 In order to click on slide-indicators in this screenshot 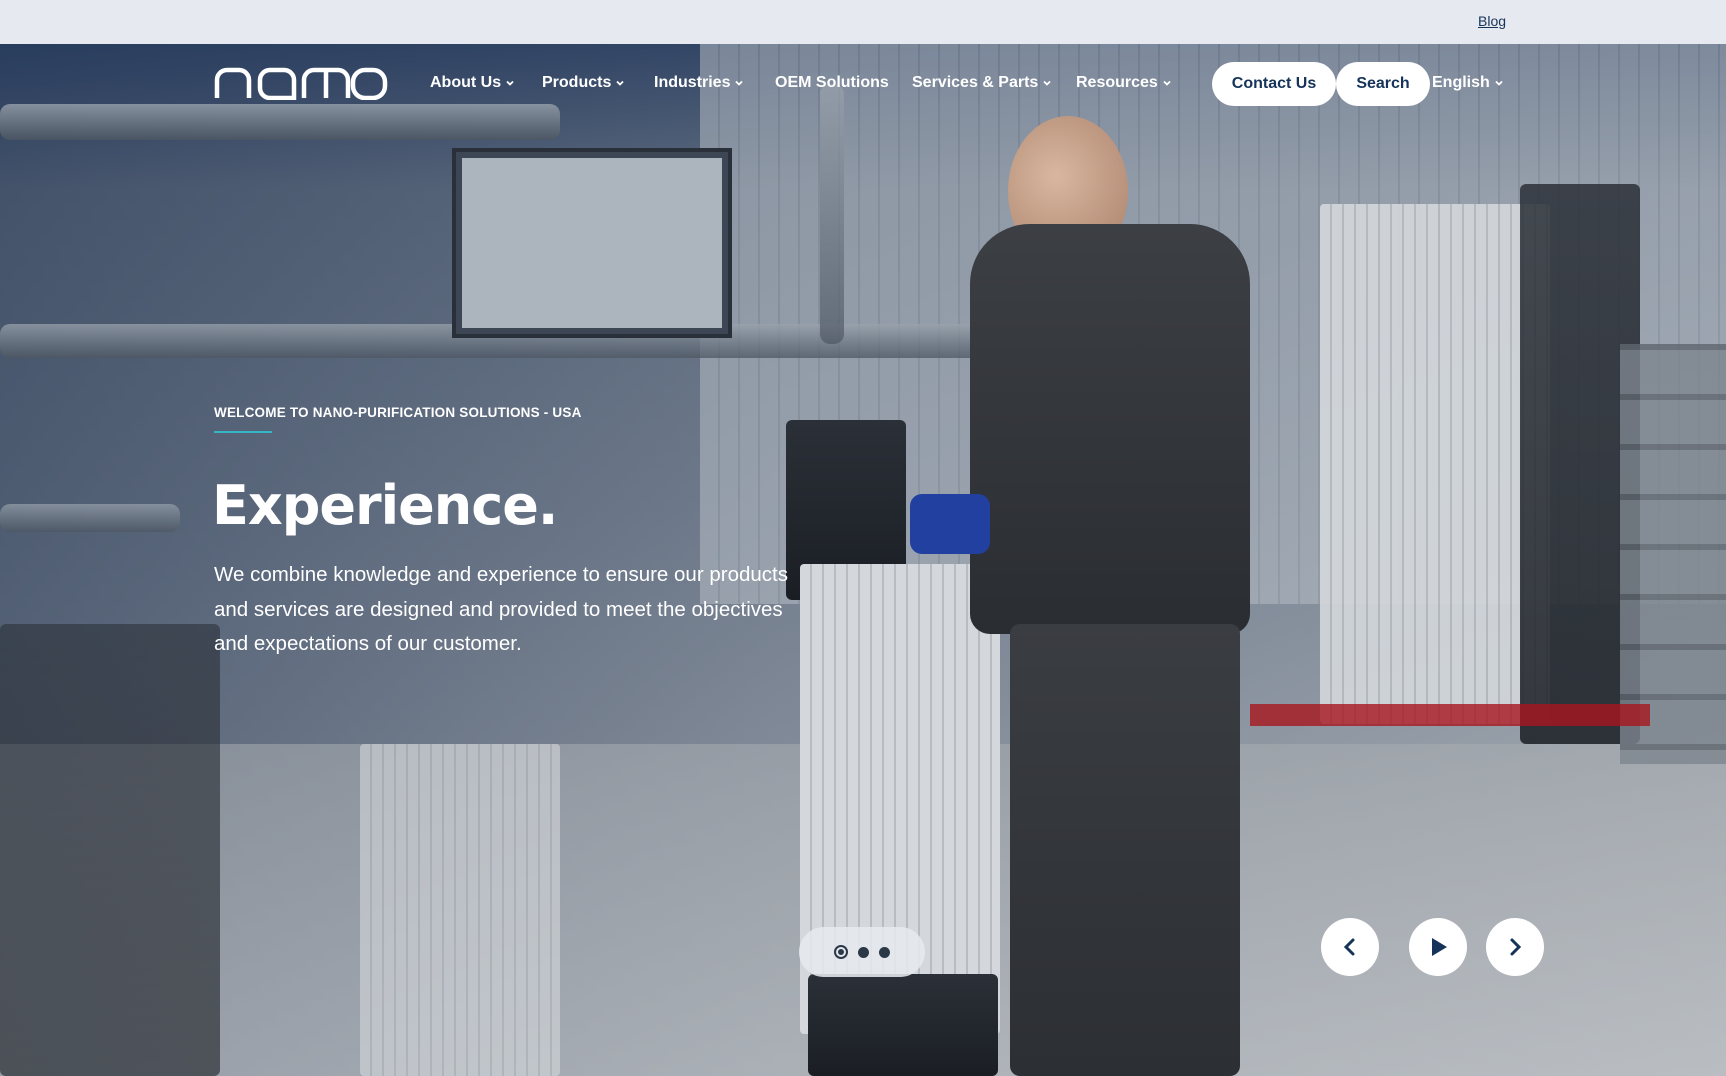, I will do `click(862, 952)`.